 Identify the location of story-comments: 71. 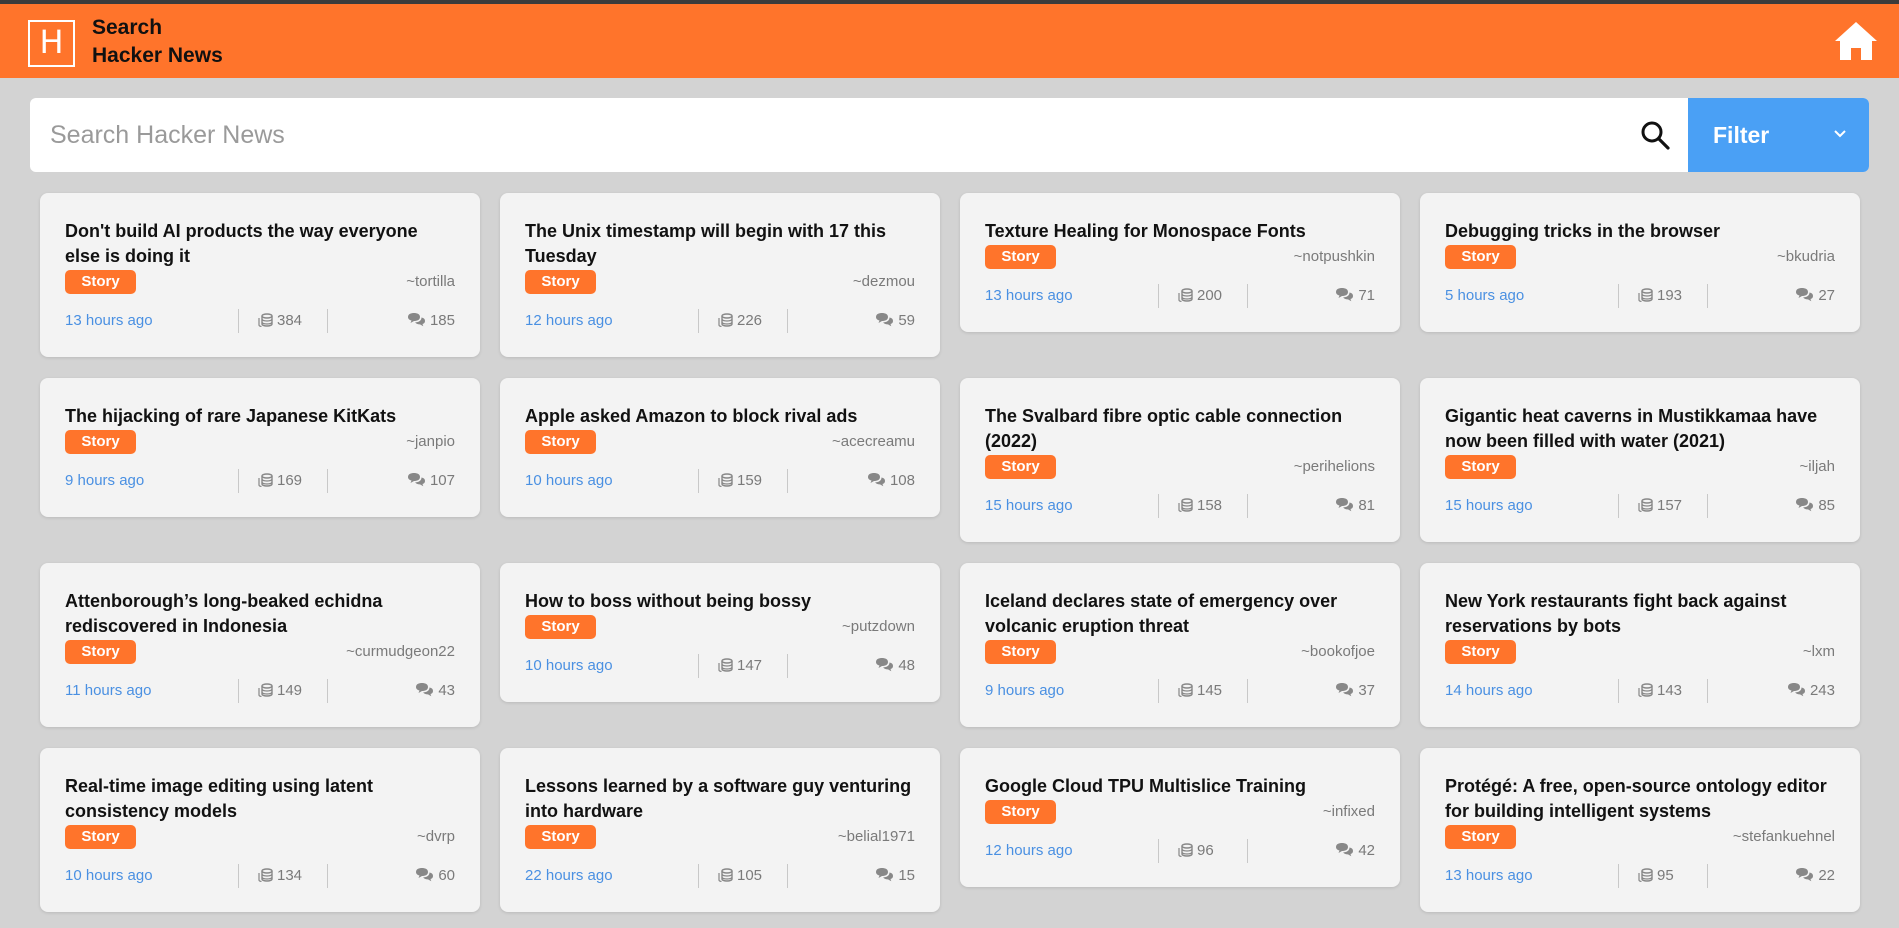
(1355, 295).